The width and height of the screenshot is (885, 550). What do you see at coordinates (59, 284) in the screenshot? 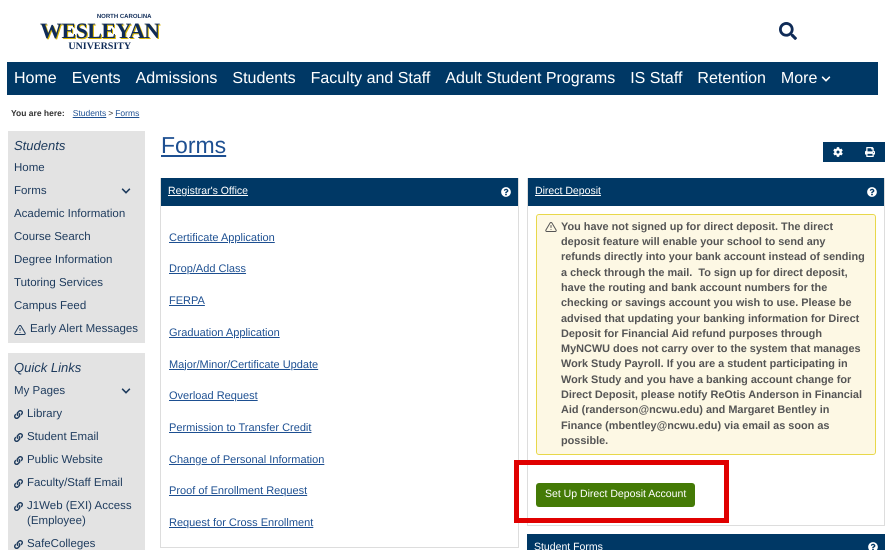
I see `sidebar-link: Tutoring Services` at bounding box center [59, 284].